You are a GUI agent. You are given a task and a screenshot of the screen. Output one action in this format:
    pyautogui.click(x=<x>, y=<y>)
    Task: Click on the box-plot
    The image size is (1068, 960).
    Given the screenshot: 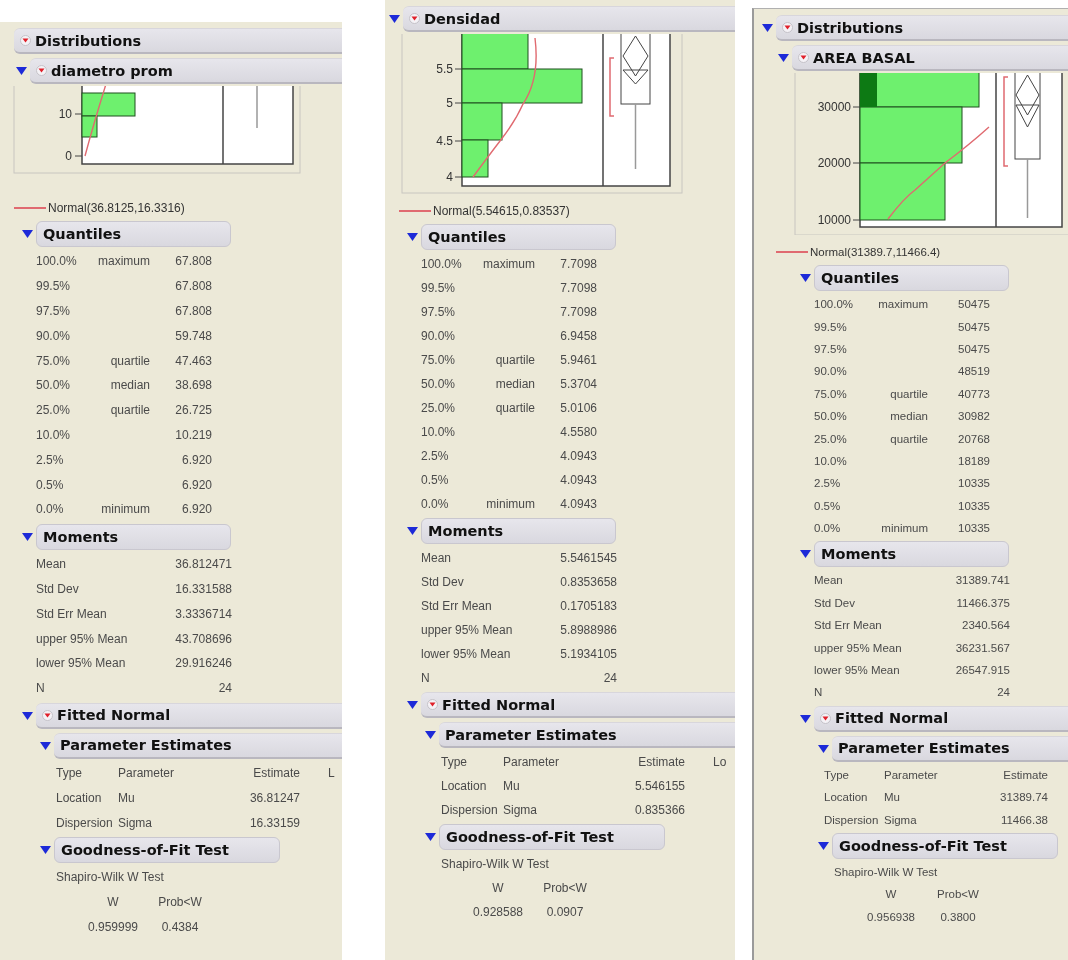 What is the action you would take?
    pyautogui.click(x=635, y=69)
    